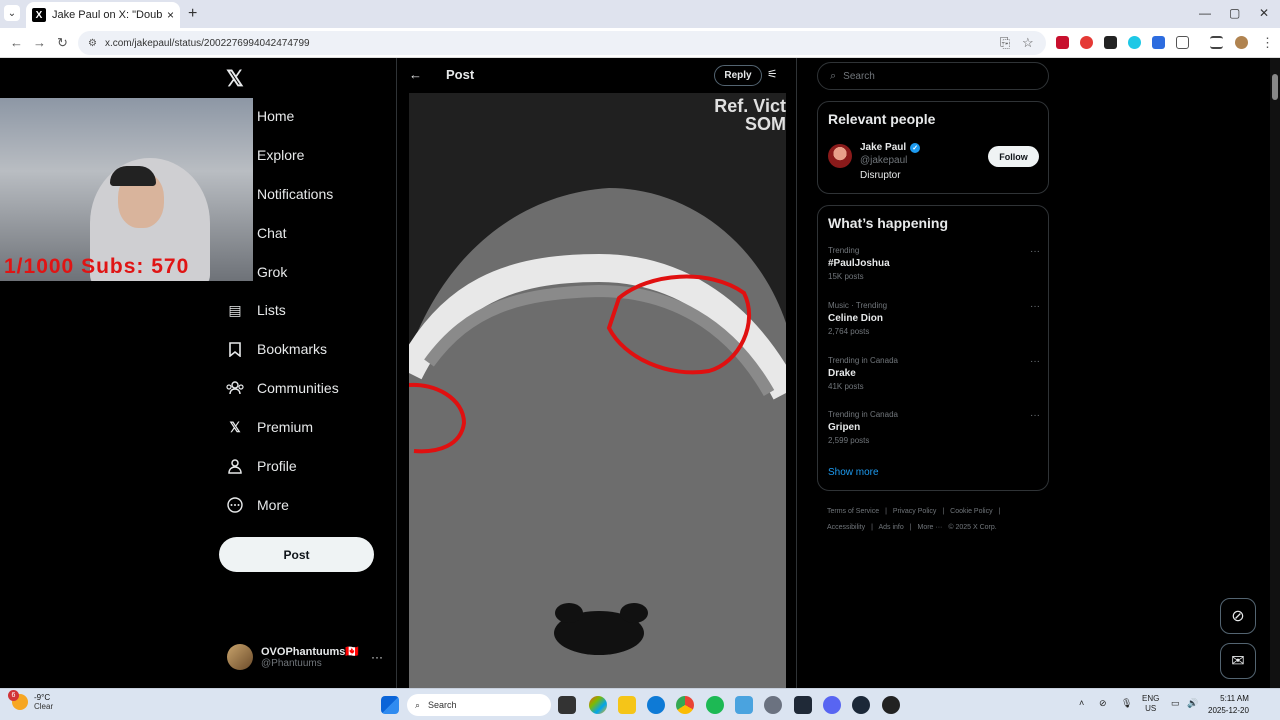 Image resolution: width=1280 pixels, height=720 pixels. I want to click on footer-link: Cookie Policy, so click(971, 511).